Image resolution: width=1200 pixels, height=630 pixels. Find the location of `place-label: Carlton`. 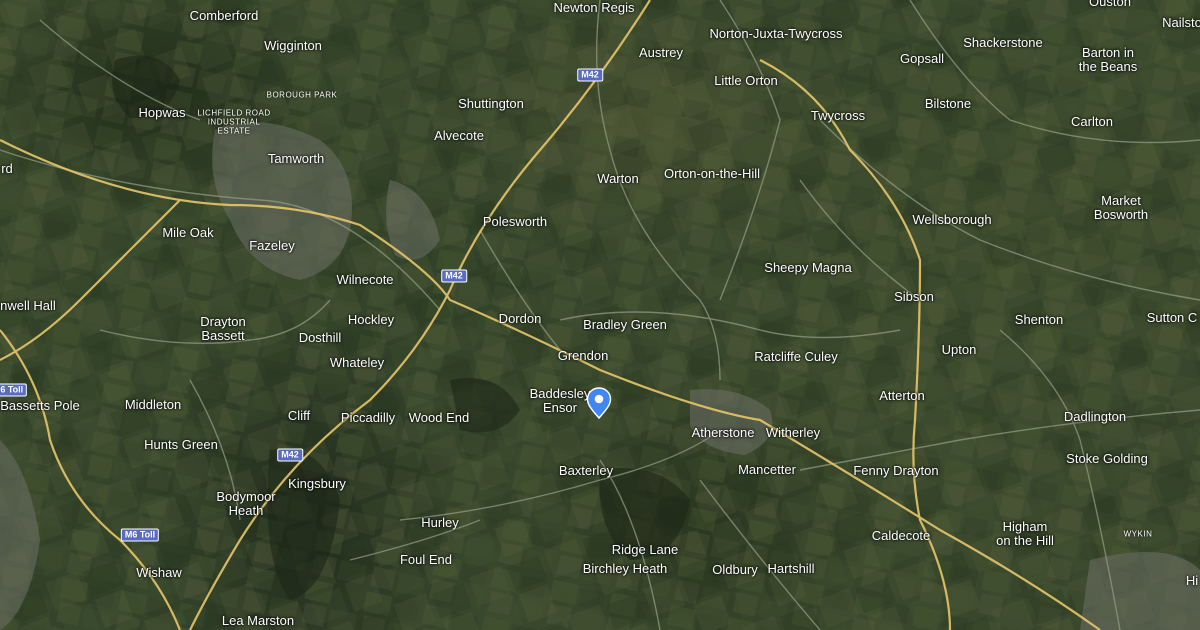

place-label: Carlton is located at coordinates (1092, 121).